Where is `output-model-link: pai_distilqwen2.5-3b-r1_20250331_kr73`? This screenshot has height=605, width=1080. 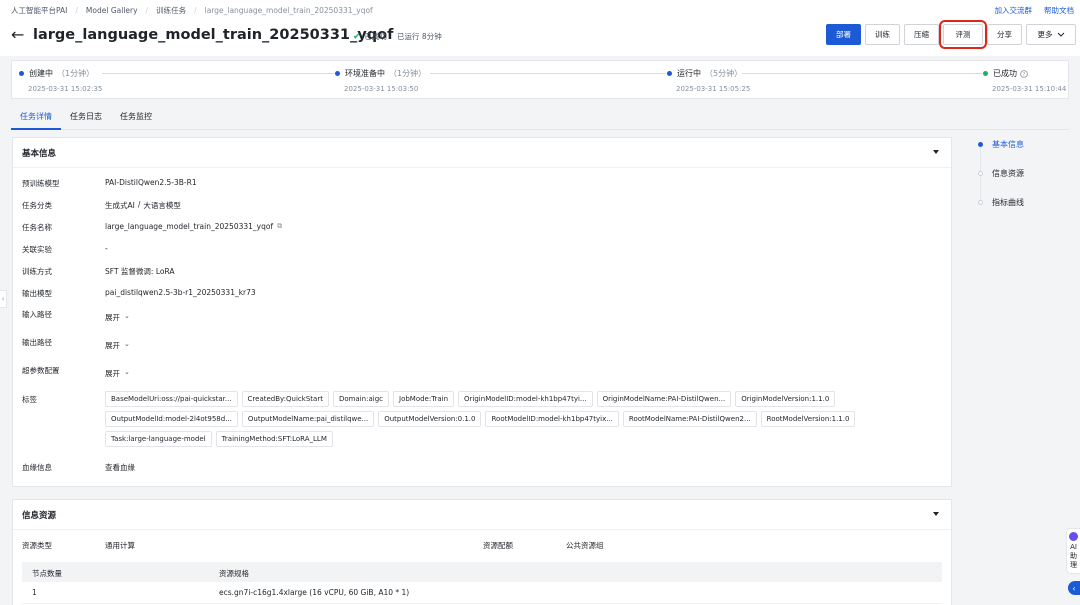 output-model-link: pai_distilqwen2.5-3b-r1_20250331_kr73 is located at coordinates (180, 293).